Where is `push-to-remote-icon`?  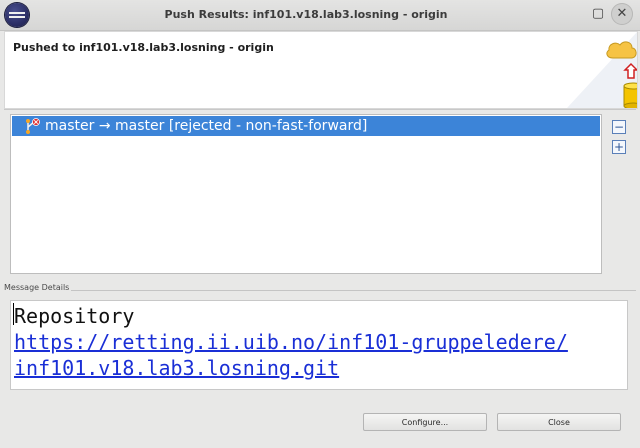 push-to-remote-icon is located at coordinates (602, 70).